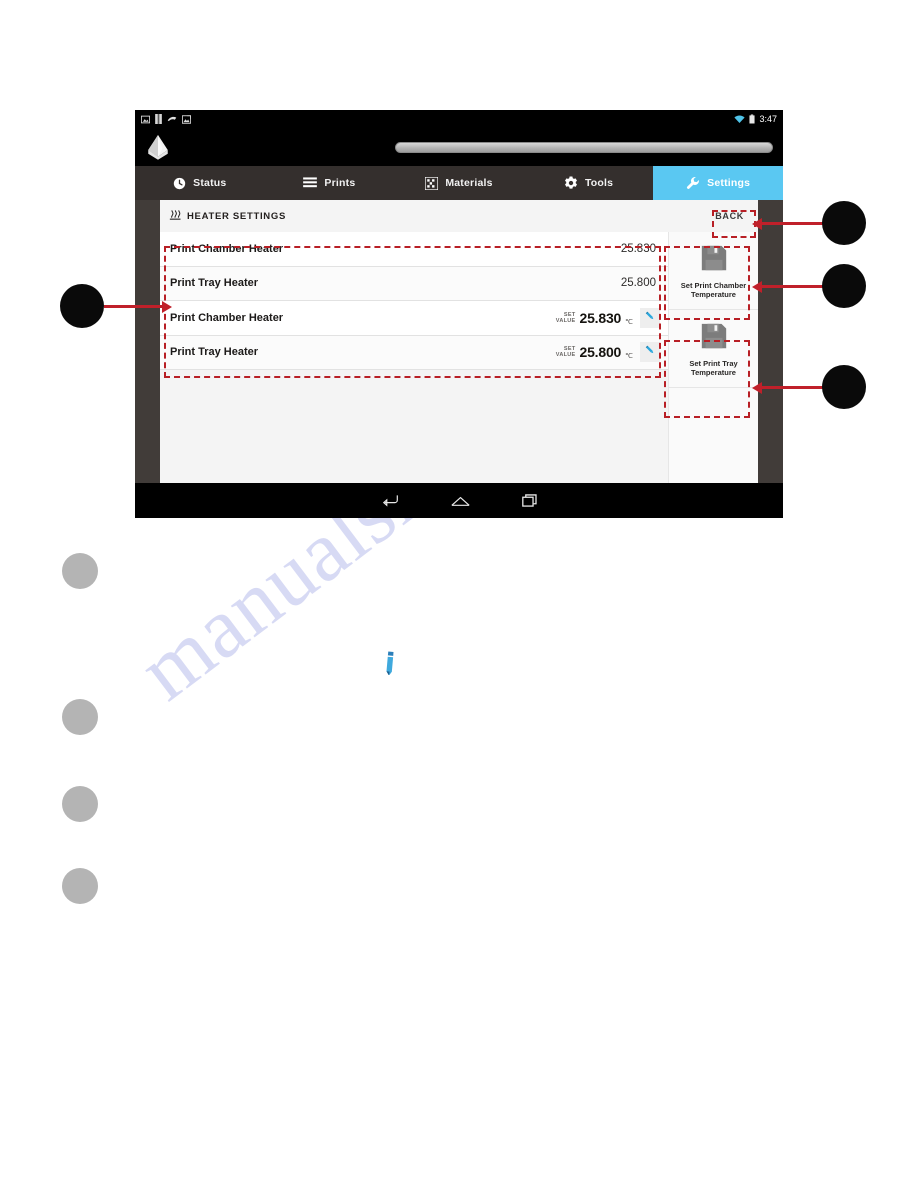 The image size is (918, 1188). I want to click on clock-icon, so click(179, 183).